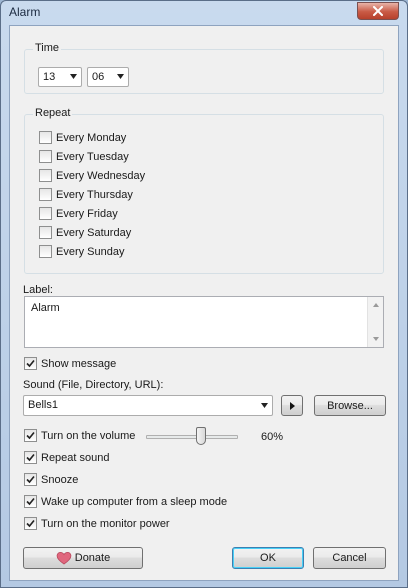 Image resolution: width=408 pixels, height=588 pixels. Describe the element at coordinates (101, 175) in the screenshot. I see `repeat-day-checkbox-label: Every Wednesday` at that location.